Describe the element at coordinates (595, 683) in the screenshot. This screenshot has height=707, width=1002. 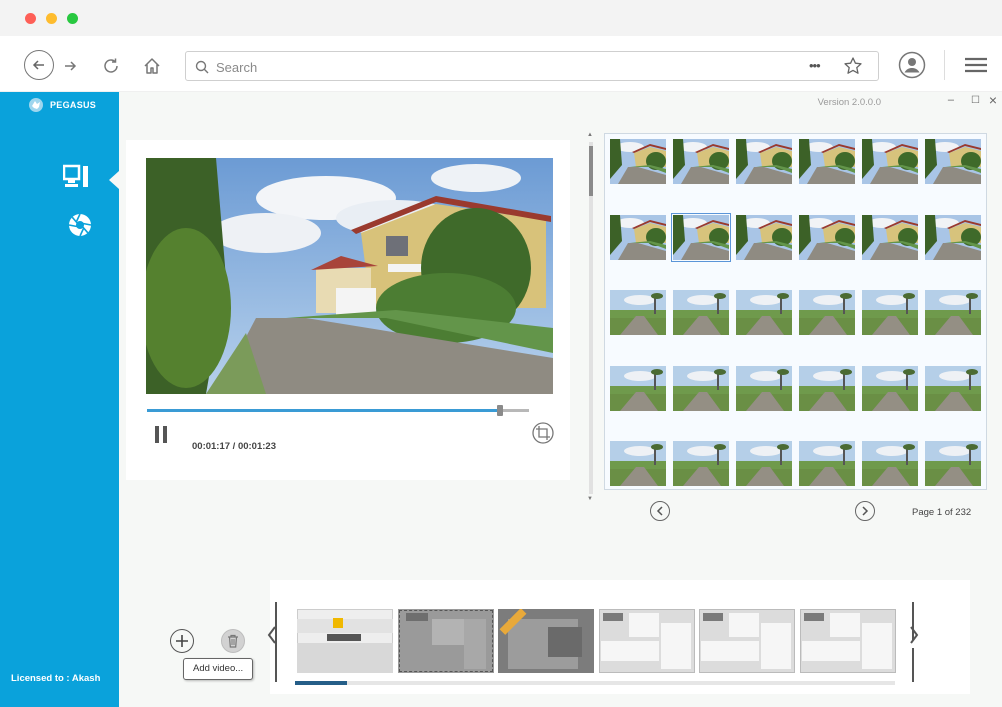
I see `timeline-scrollbar` at that location.